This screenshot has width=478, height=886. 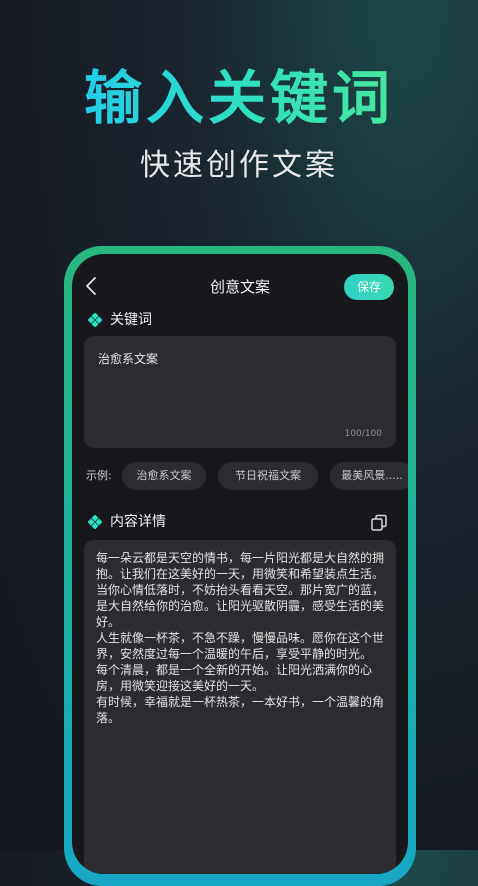 I want to click on keyword-value: 治愈系文案, so click(x=128, y=359).